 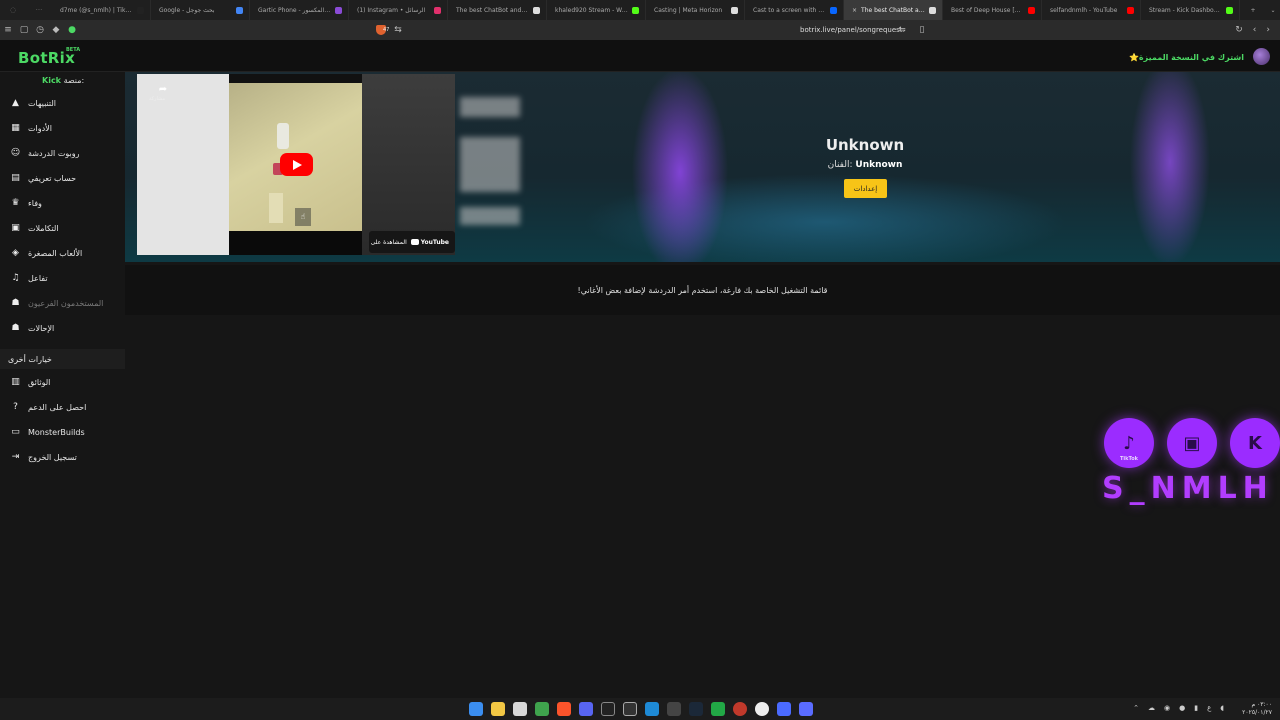 I want to click on sidebar-item-logout: ⇥ تسجيل الخروج, so click(x=62, y=457).